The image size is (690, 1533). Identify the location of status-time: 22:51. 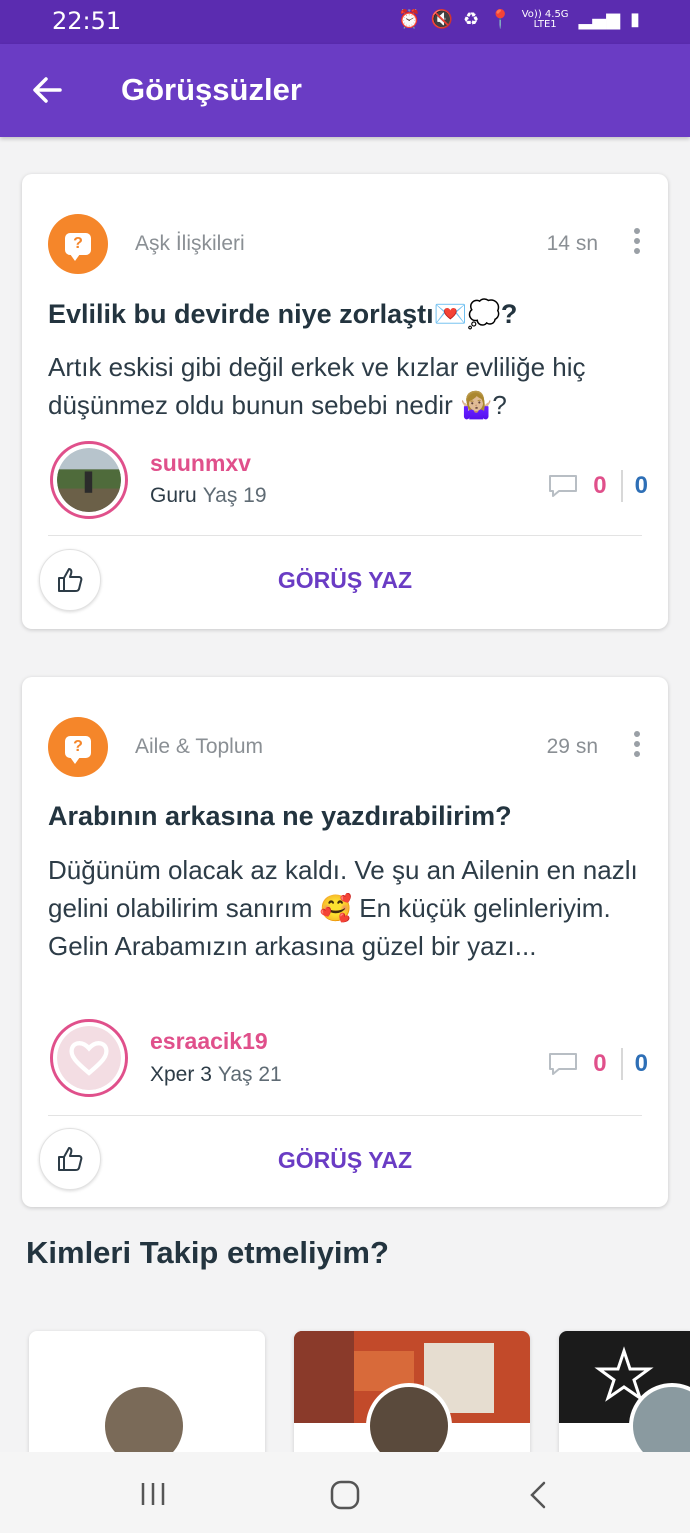
(87, 21).